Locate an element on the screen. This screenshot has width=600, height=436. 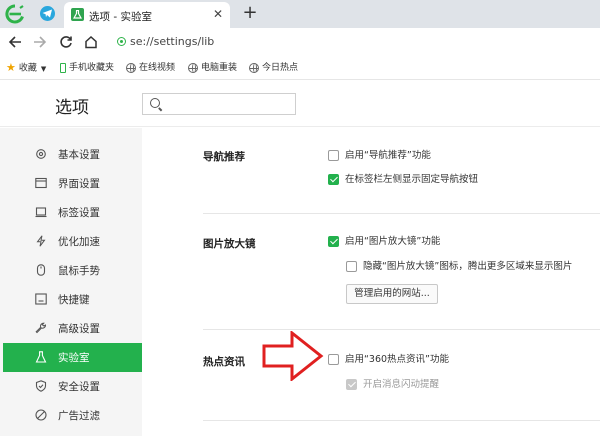
lightning-icon is located at coordinates (41, 241).